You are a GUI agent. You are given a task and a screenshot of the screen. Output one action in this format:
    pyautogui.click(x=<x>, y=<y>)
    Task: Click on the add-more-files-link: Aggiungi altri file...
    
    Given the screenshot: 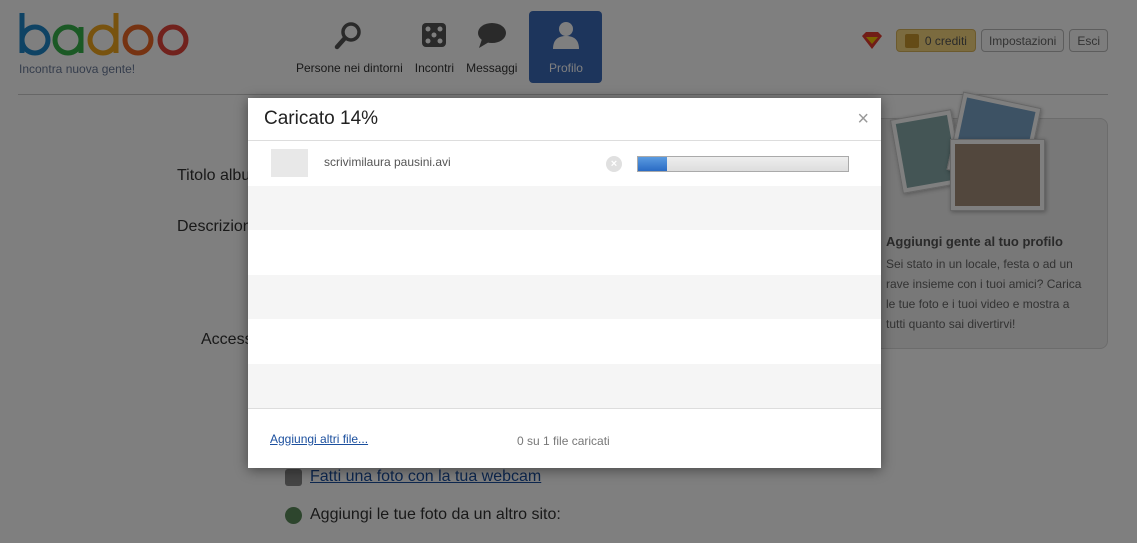 What is the action you would take?
    pyautogui.click(x=319, y=439)
    